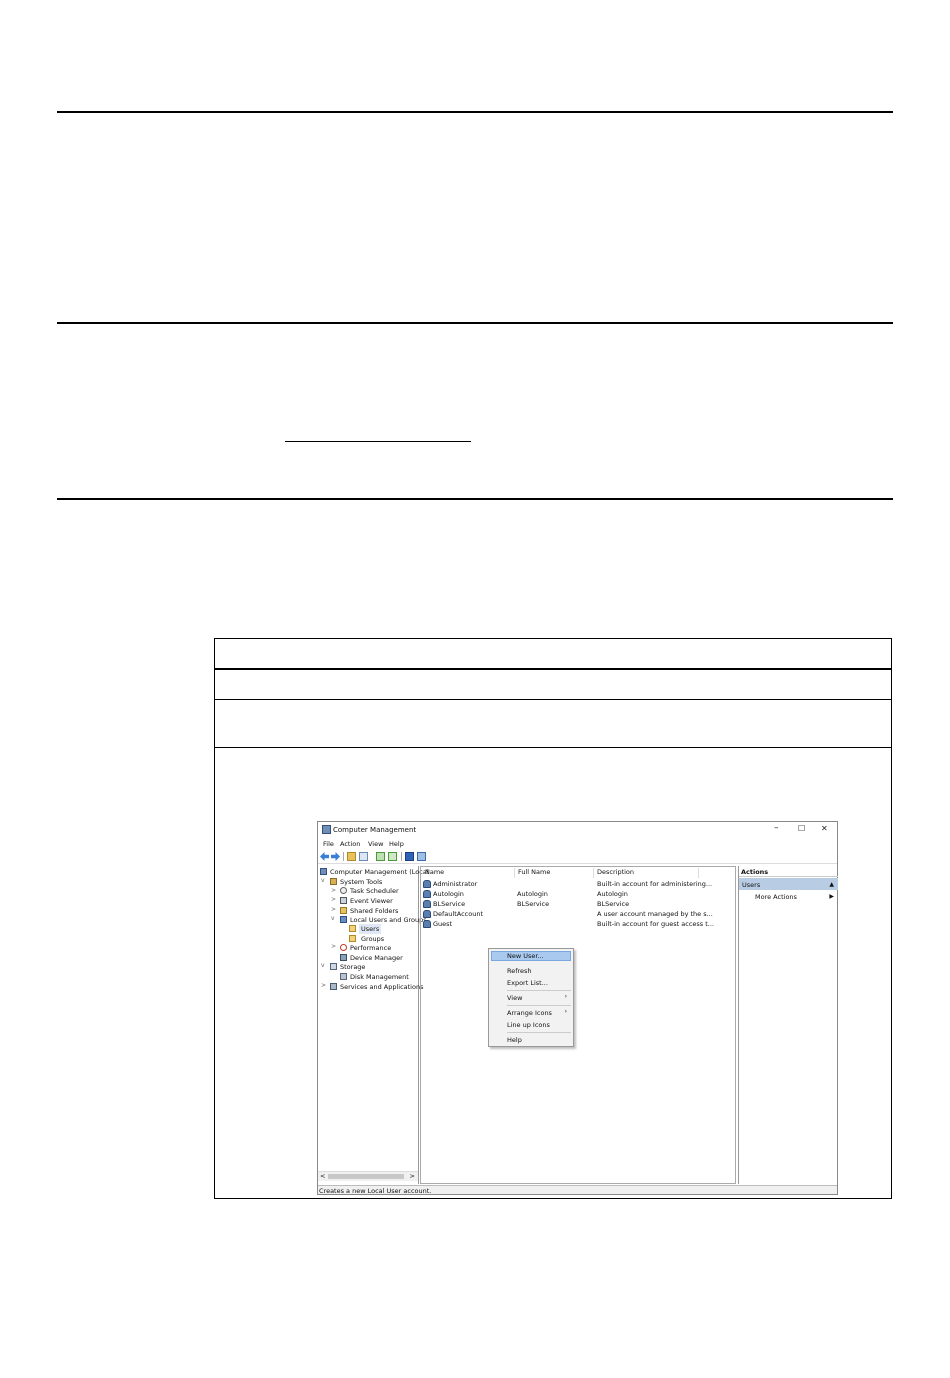  I want to click on user-name-cell: BLService, so click(449, 904).